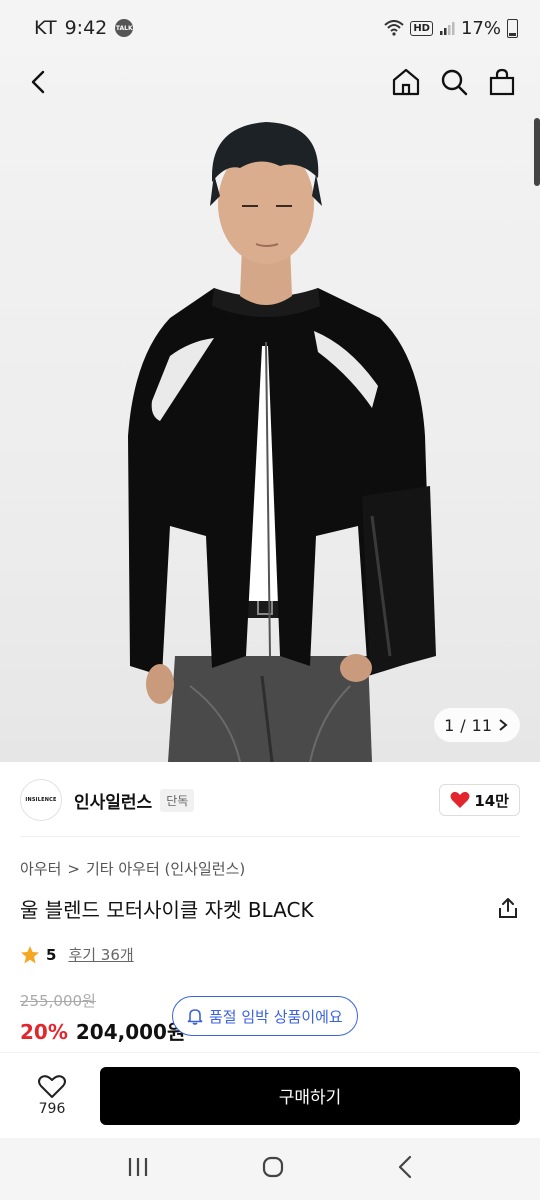 The height and width of the screenshot is (1200, 540). Describe the element at coordinates (52, 1108) in the screenshot. I see `wish-count: 796` at that location.